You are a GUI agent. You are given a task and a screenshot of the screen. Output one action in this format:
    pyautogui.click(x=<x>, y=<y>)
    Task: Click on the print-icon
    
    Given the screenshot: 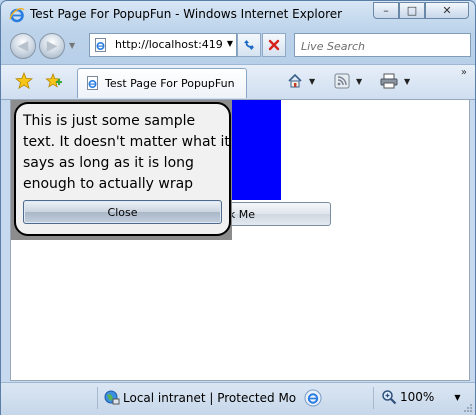 What is the action you would take?
    pyautogui.click(x=389, y=81)
    